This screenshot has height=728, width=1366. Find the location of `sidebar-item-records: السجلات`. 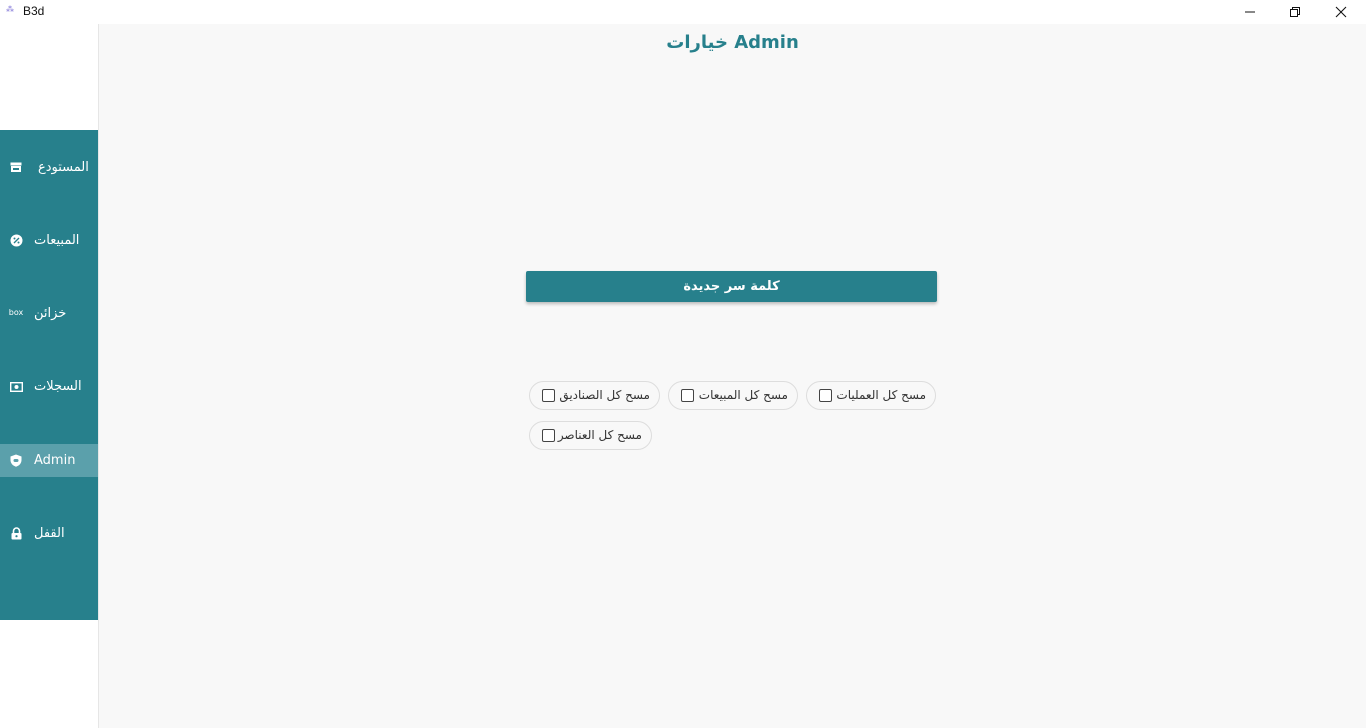

sidebar-item-records: السجلات is located at coordinates (49, 386).